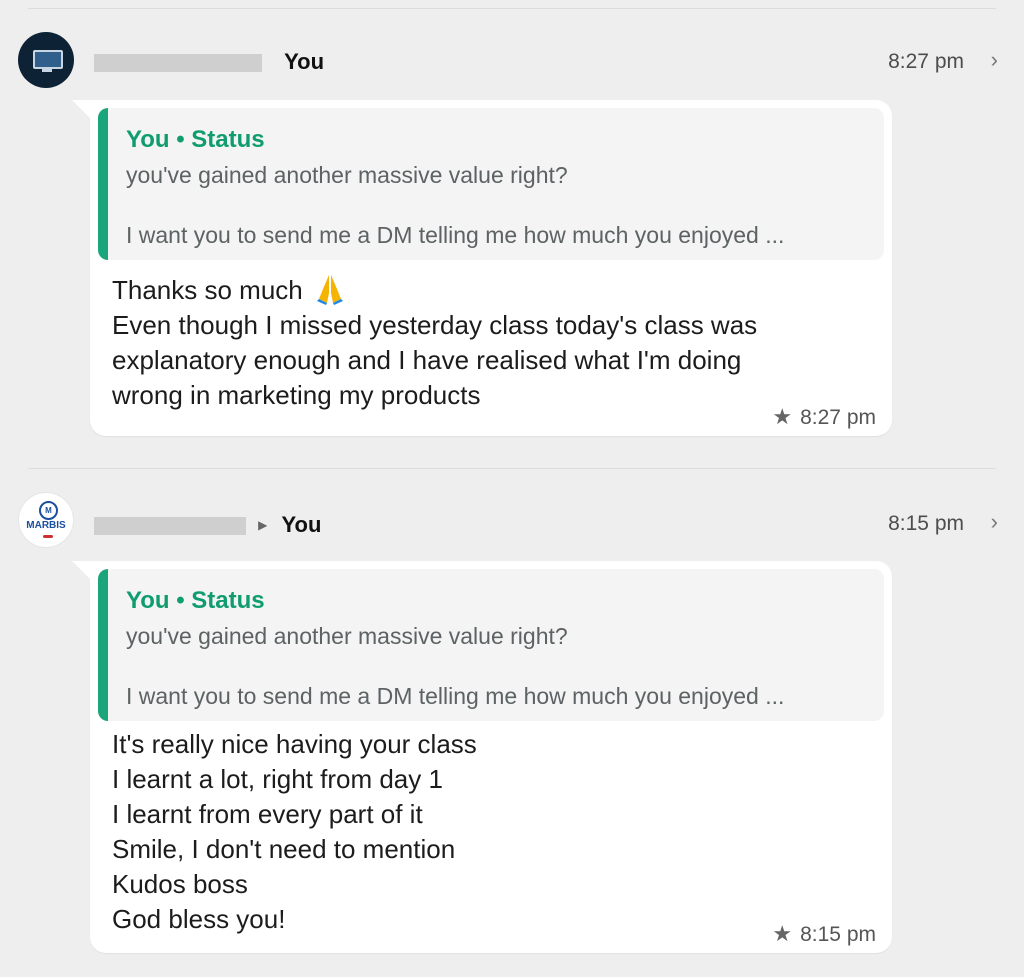 Image resolution: width=1024 pixels, height=977 pixels. I want to click on message-footer: ★ 8:15 pm, so click(824, 934).